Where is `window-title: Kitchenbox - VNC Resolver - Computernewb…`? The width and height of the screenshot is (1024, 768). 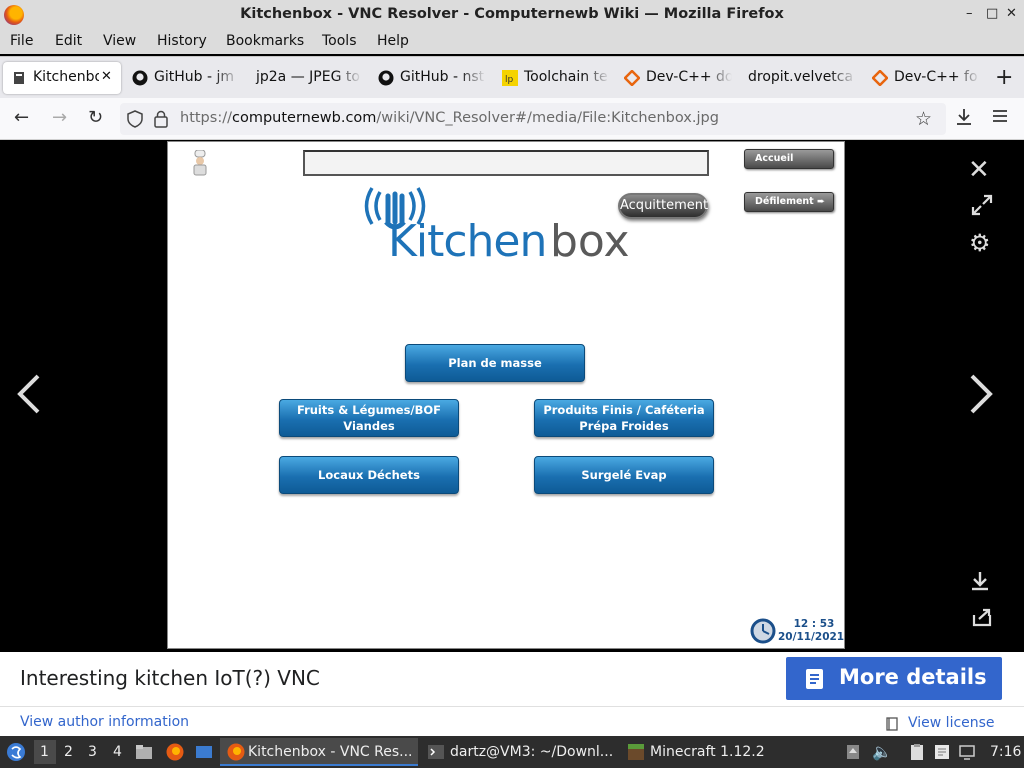
window-title: Kitchenbox - VNC Resolver - Computernewb… is located at coordinates (512, 14).